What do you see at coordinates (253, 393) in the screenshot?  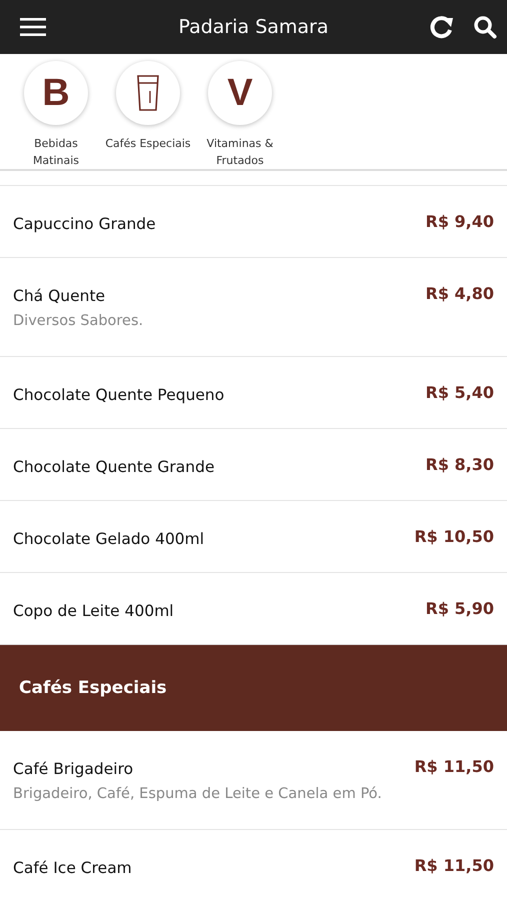 I see `menu-item: Chocolate Quente Pequeno R$ 5,40` at bounding box center [253, 393].